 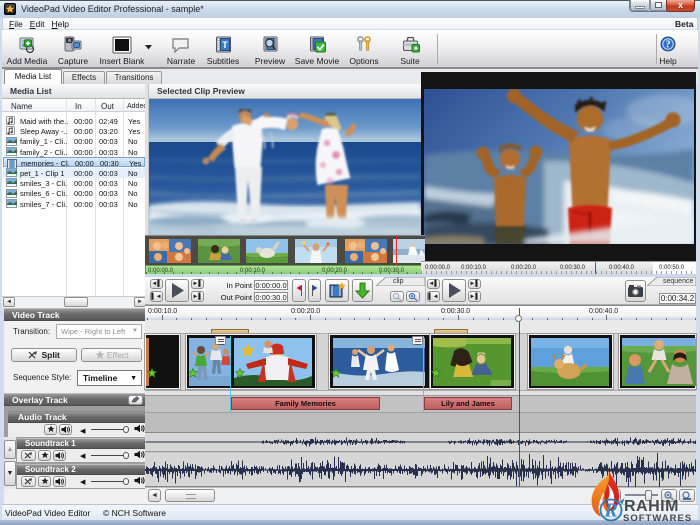 What do you see at coordinates (610, 511) in the screenshot?
I see `svg-text: R` at bounding box center [610, 511].